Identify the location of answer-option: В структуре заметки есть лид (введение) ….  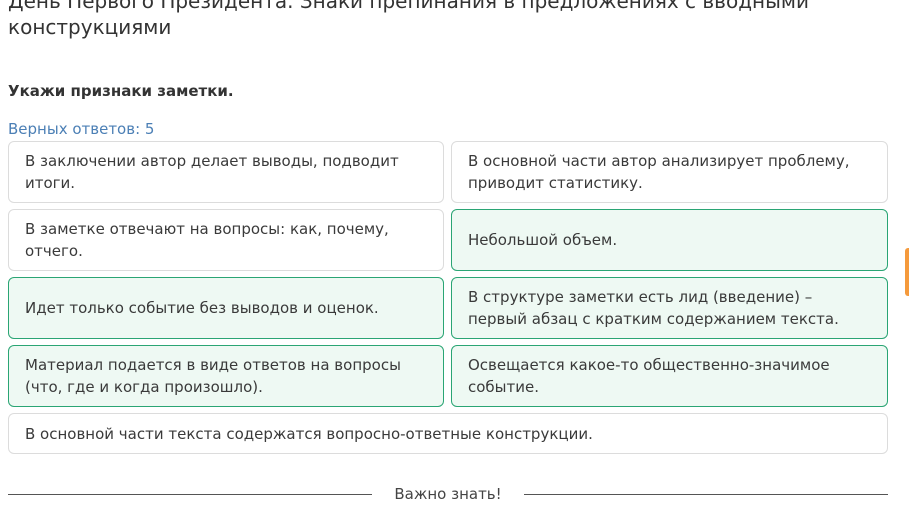
(669, 308).